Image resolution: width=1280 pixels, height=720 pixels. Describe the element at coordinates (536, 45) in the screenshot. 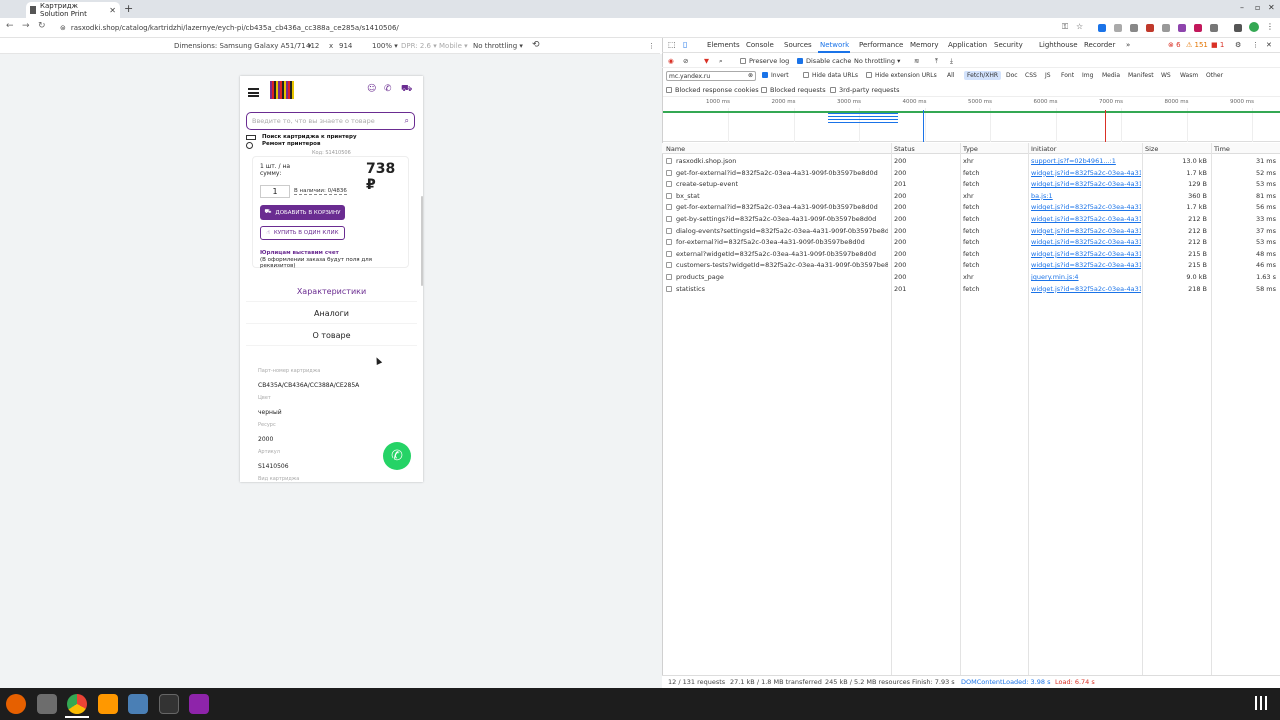

I see `rotate-icon: ⟲` at that location.